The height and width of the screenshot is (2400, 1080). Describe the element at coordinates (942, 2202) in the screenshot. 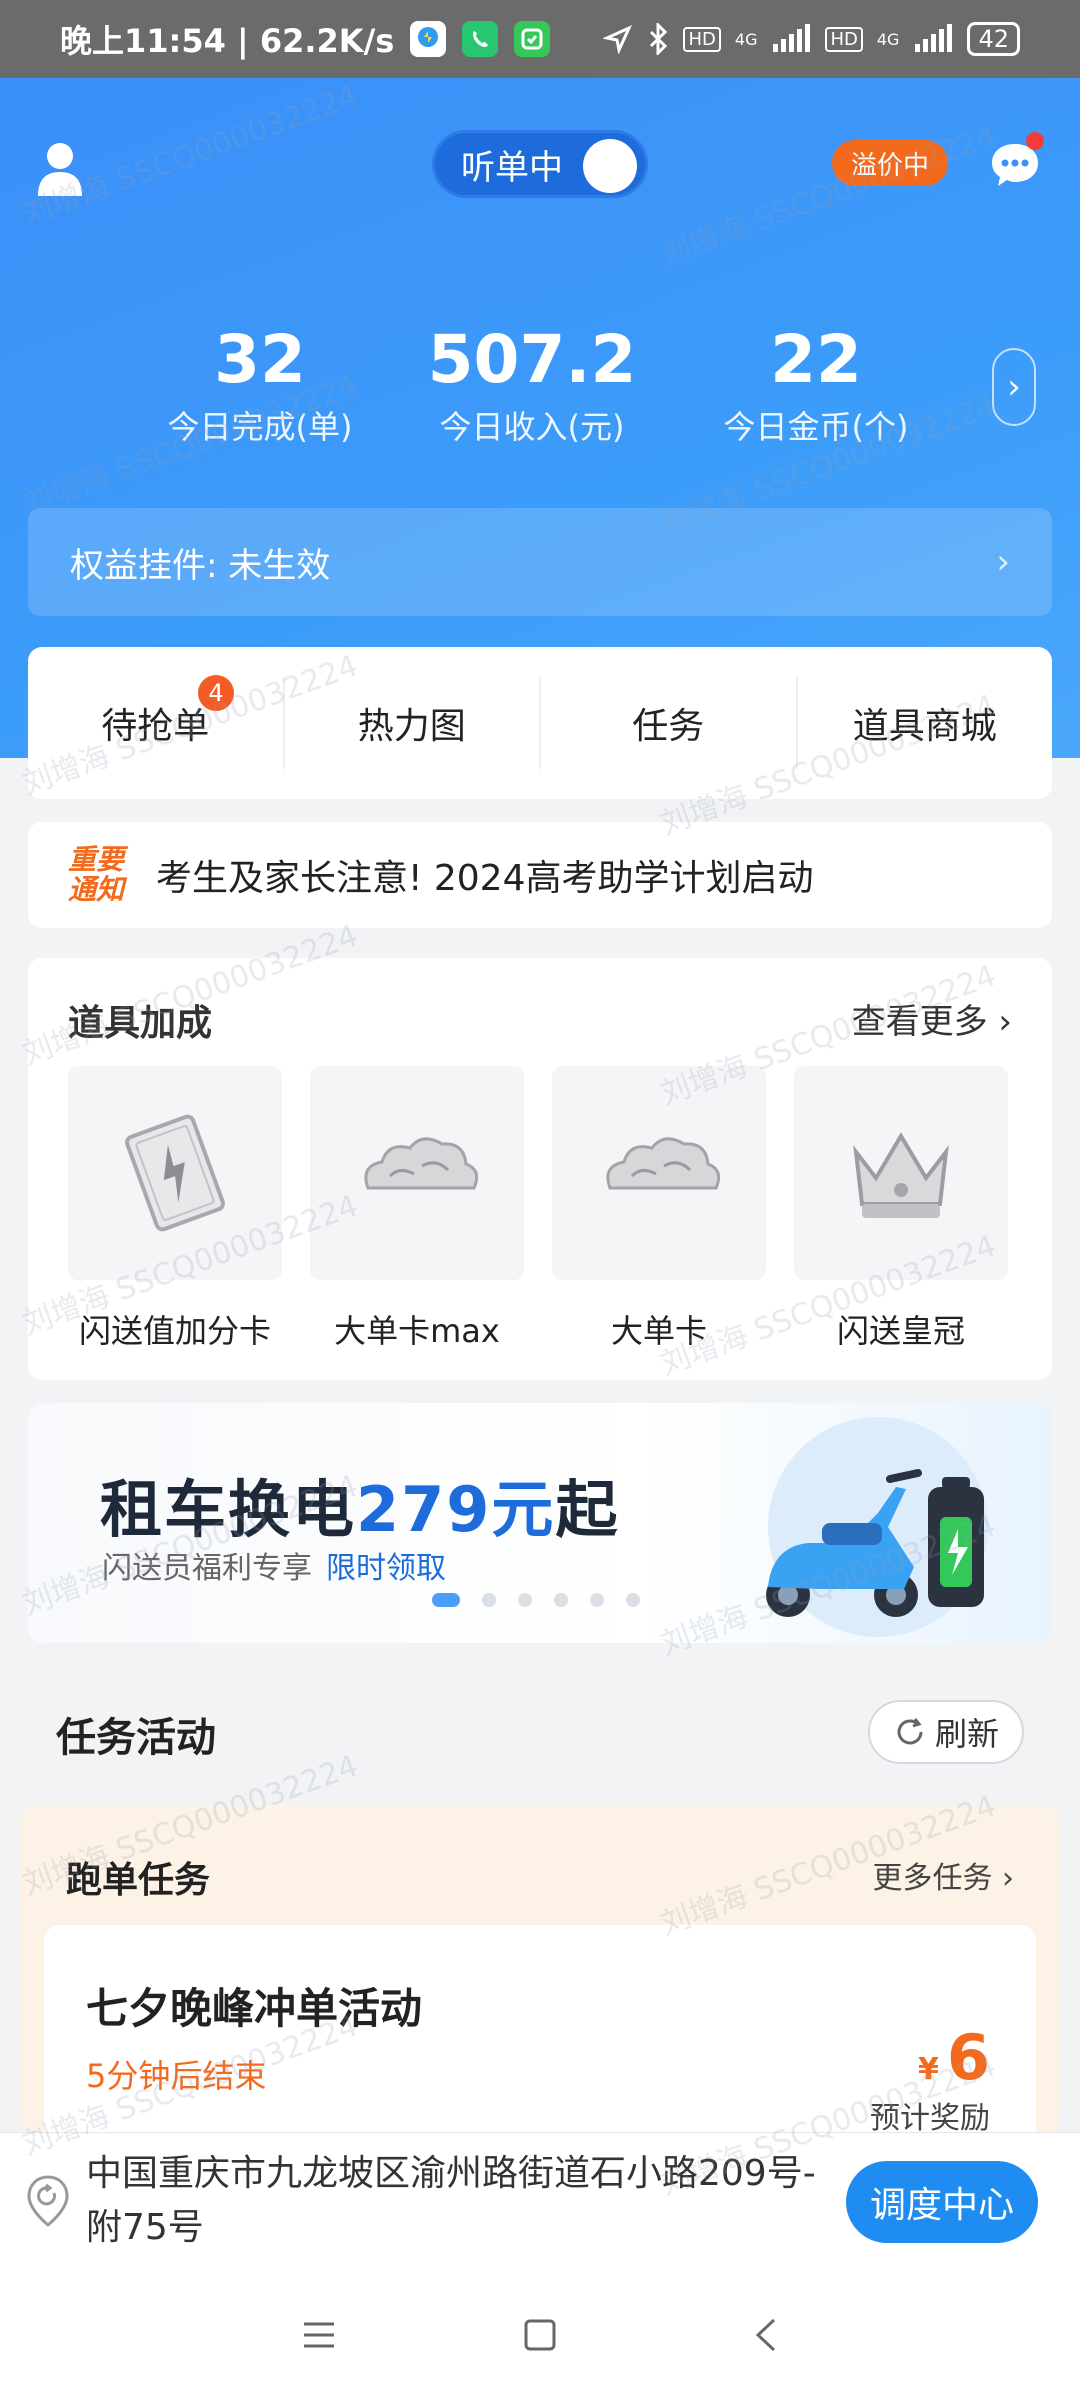

I see `dispatch-center-button: 调度中心` at that location.